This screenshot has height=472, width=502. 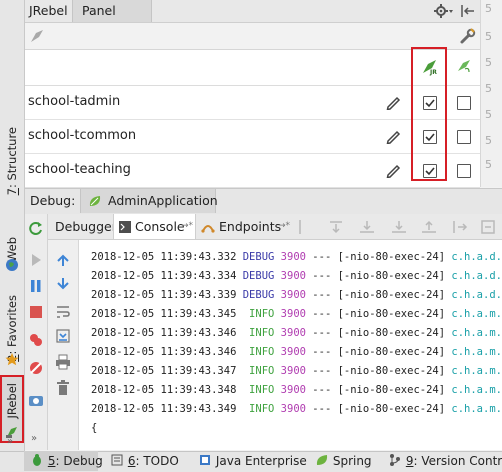 I want to click on jrebel-action-icon, so click(x=37, y=37).